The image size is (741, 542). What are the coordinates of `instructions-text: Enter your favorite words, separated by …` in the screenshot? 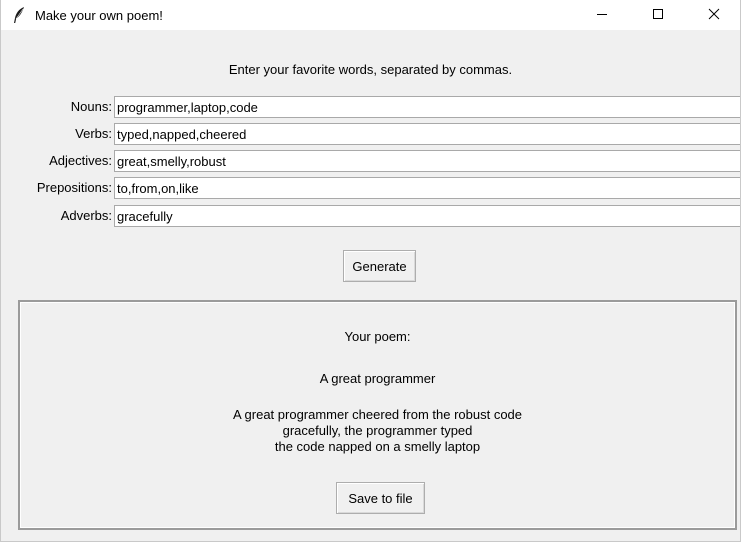 It's located at (370, 69).